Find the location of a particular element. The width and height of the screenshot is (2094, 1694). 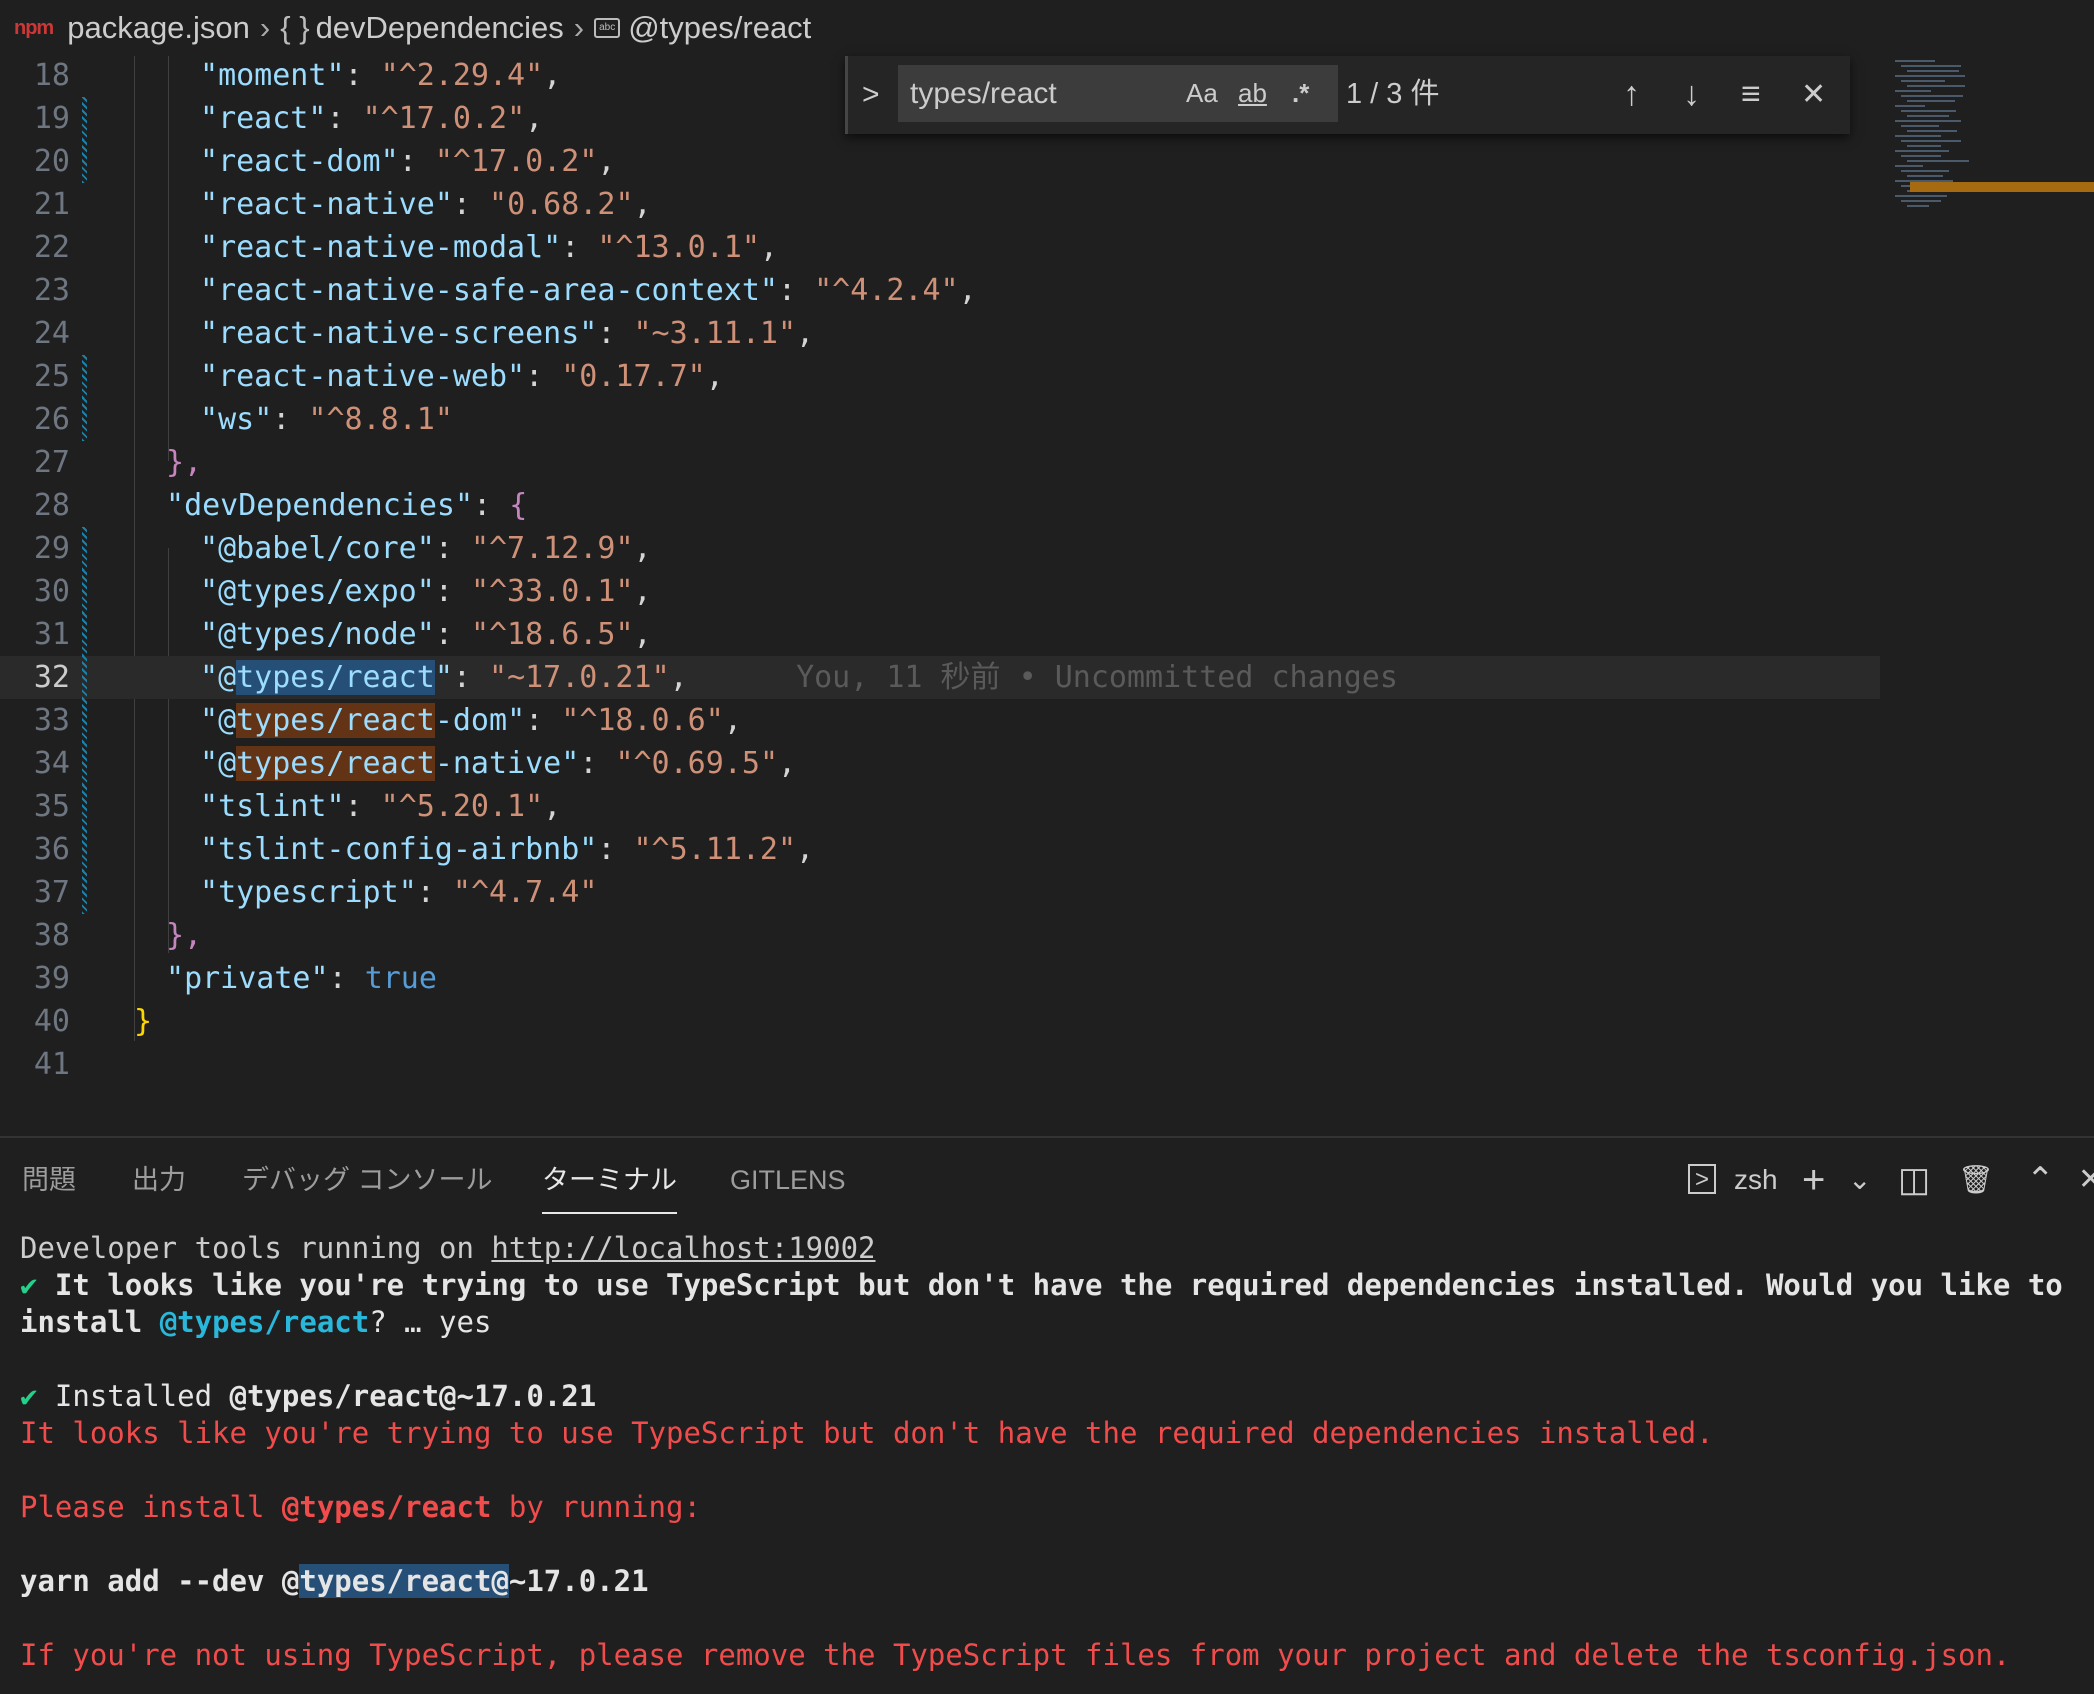

code-line: 38}, is located at coordinates (940, 935).